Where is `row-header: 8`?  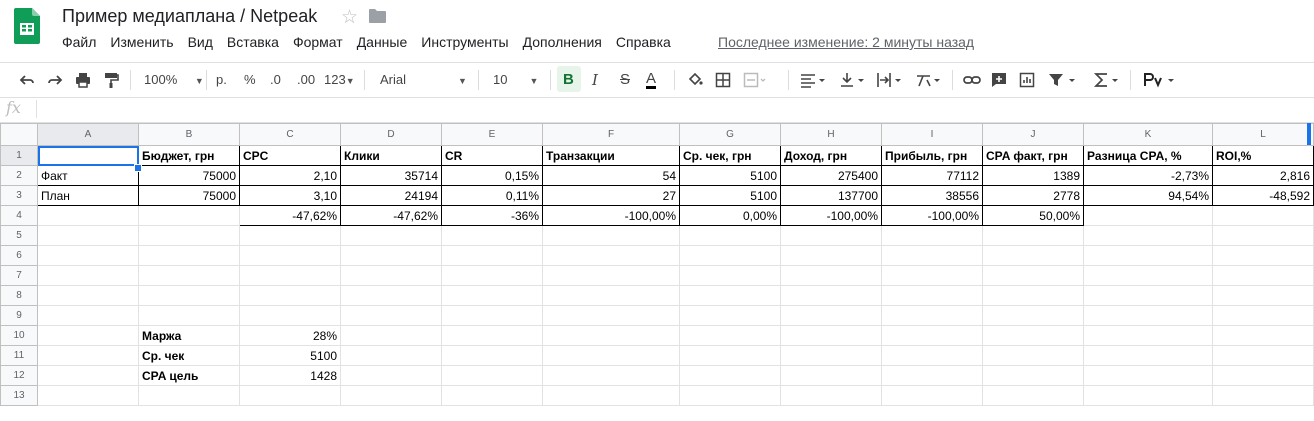 row-header: 8 is located at coordinates (19, 295).